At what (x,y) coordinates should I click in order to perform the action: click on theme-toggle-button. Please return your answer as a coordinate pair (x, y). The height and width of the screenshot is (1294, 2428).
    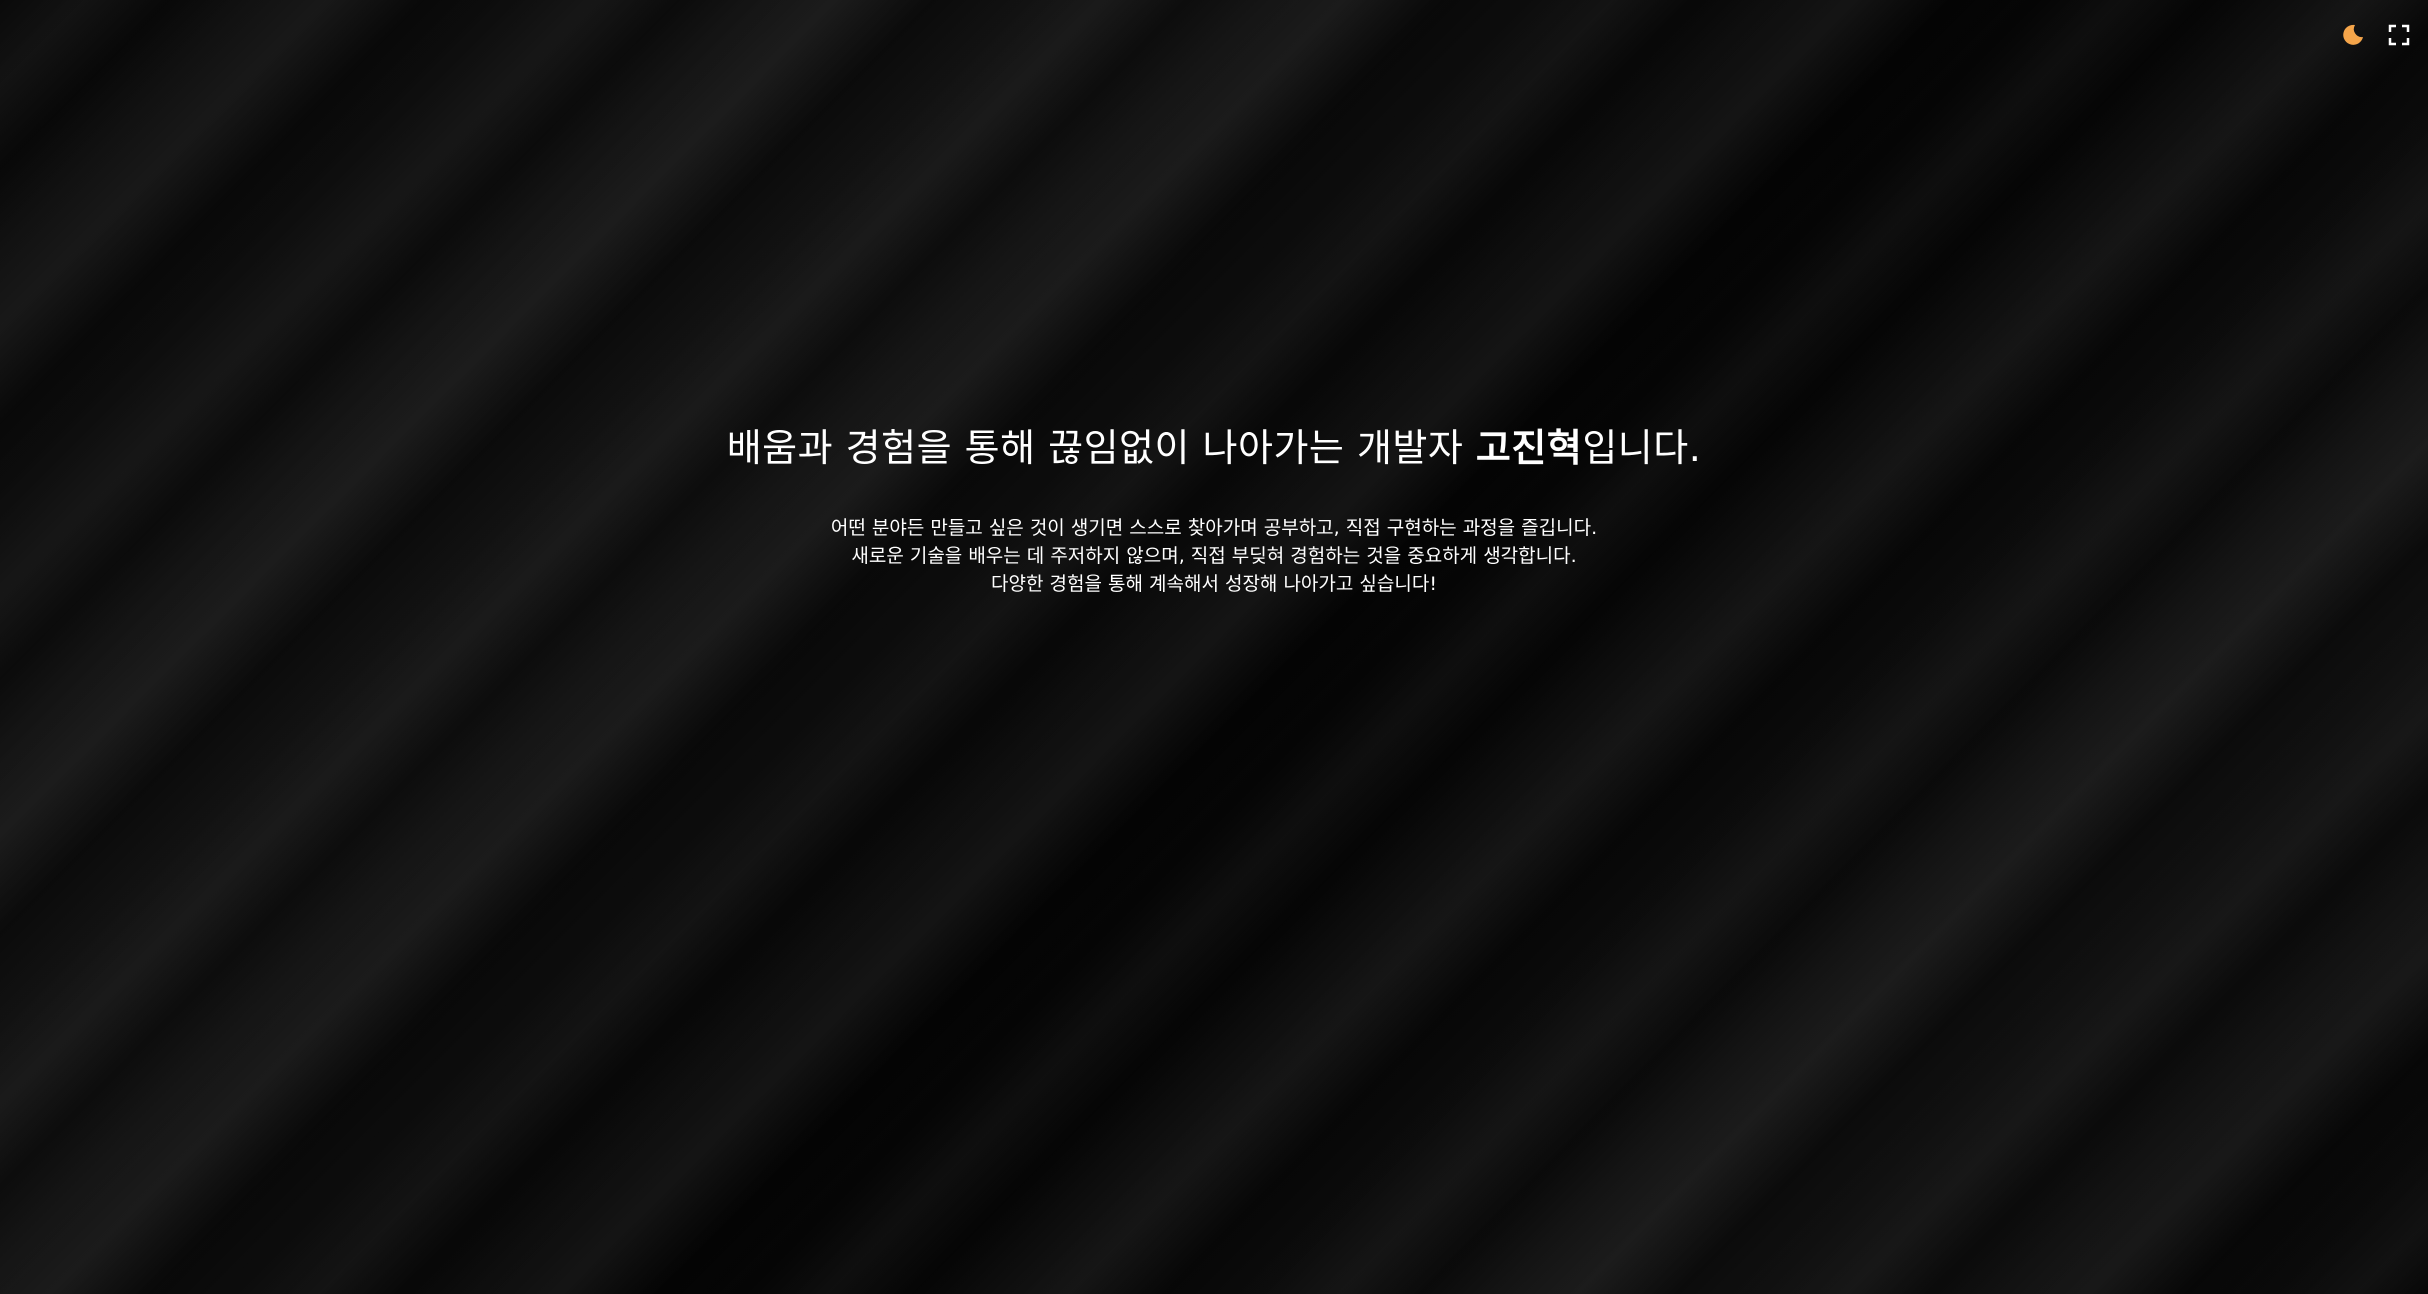
    Looking at the image, I should click on (2353, 35).